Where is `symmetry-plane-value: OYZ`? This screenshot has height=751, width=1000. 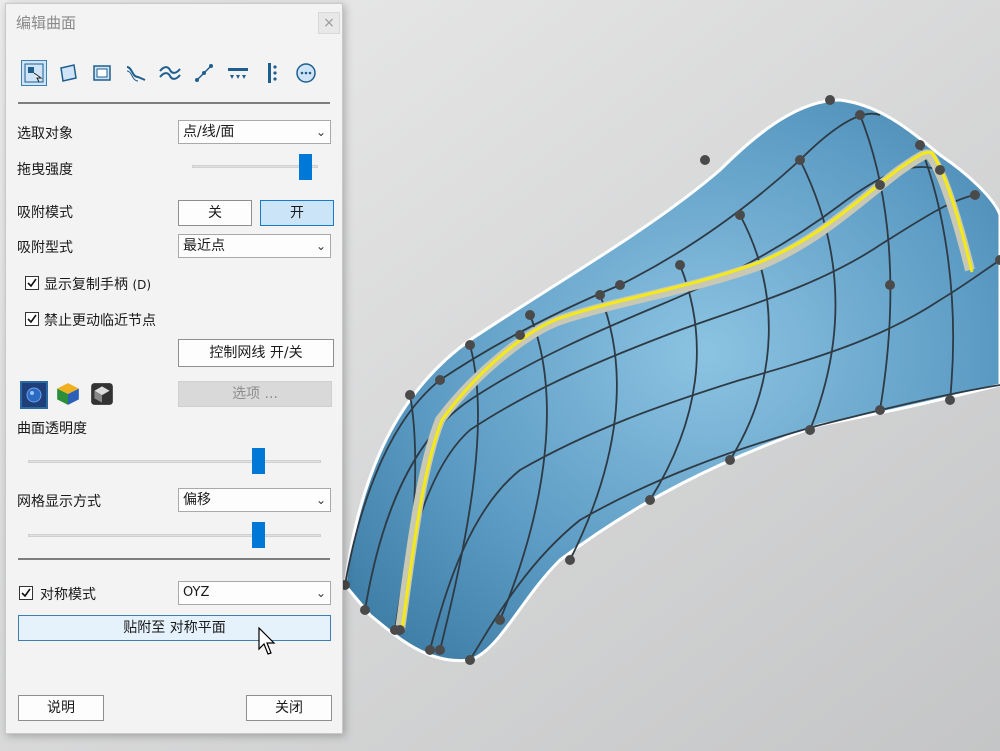 symmetry-plane-value: OYZ is located at coordinates (196, 592).